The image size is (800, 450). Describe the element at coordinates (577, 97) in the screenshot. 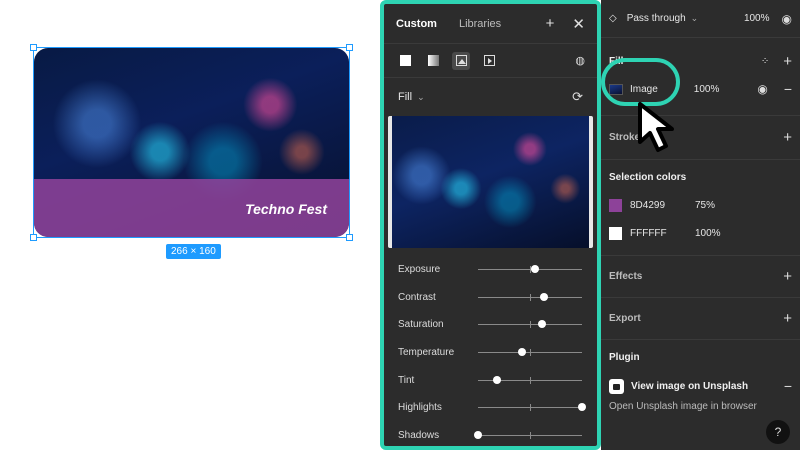

I see `rotate-image-icon: ⟳` at that location.